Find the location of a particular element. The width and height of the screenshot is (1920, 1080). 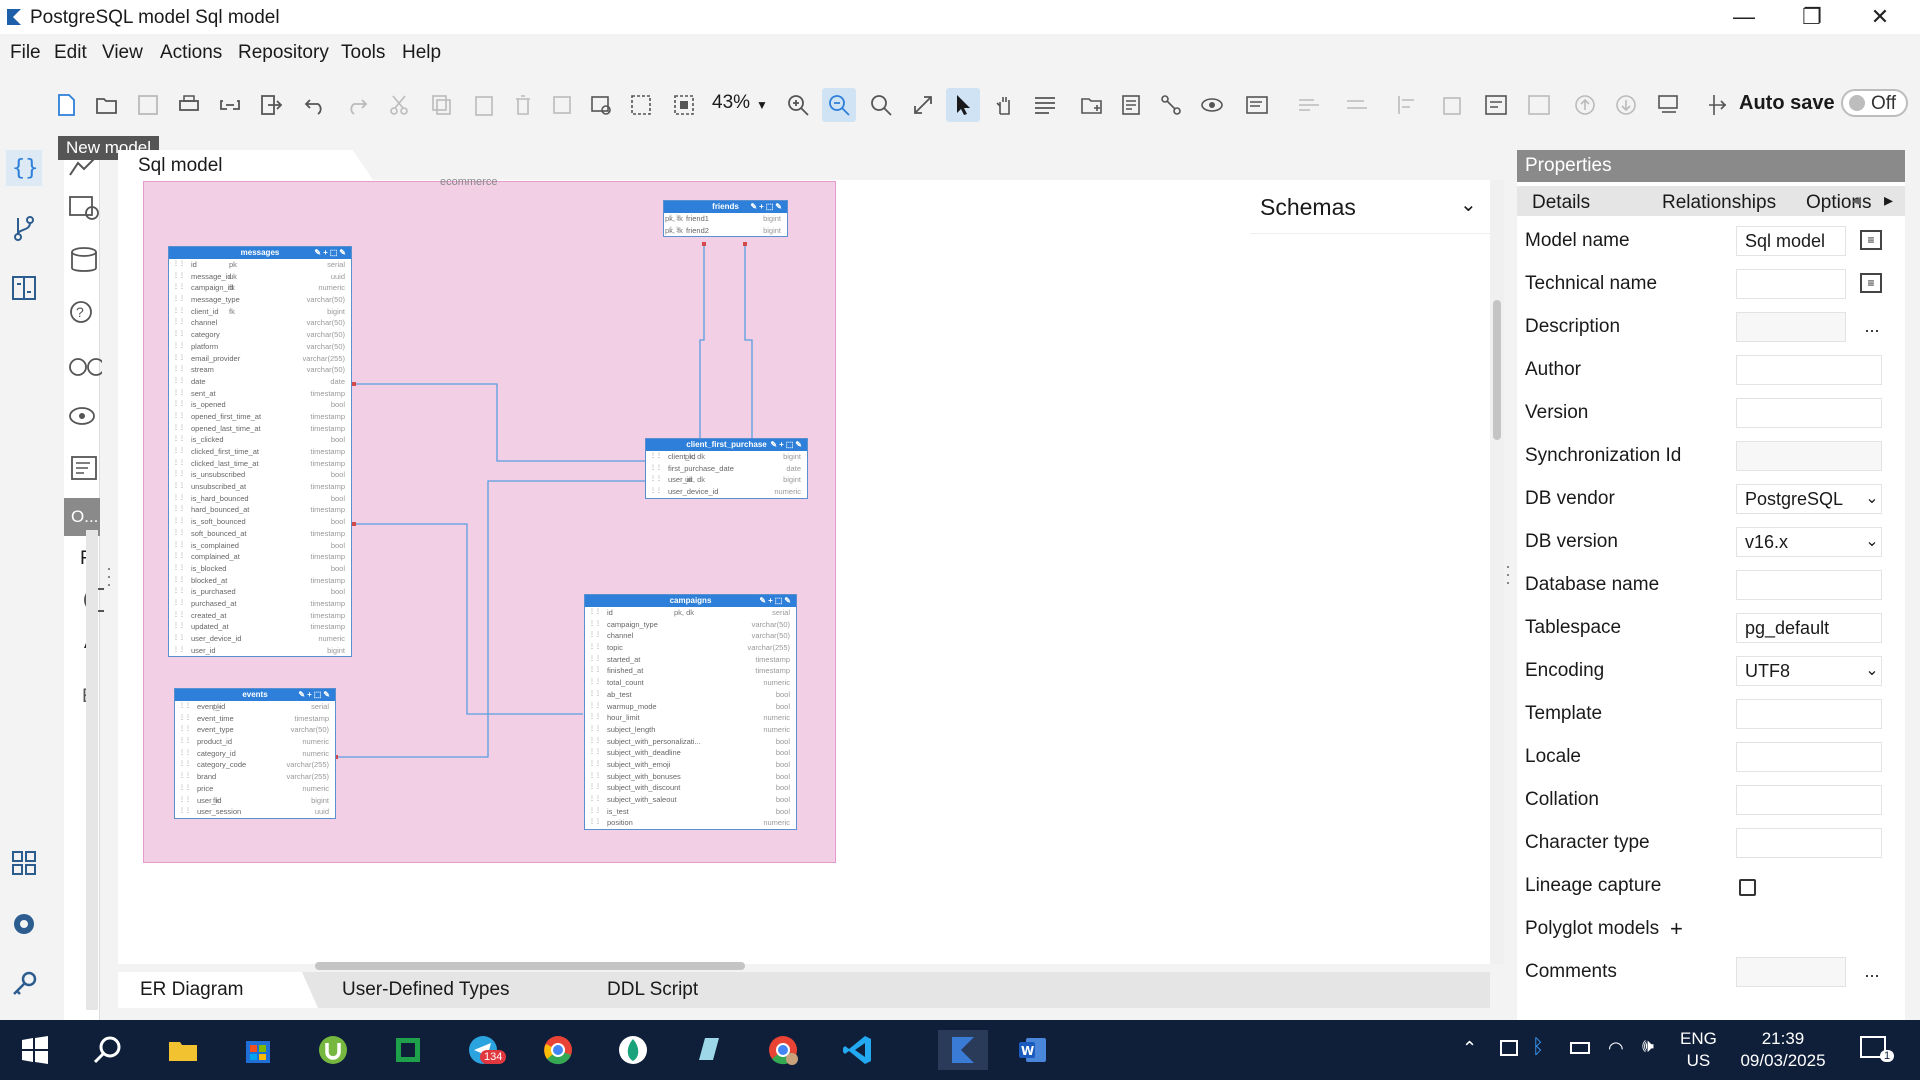

table-column-row: category_id numeric is located at coordinates (255, 754).